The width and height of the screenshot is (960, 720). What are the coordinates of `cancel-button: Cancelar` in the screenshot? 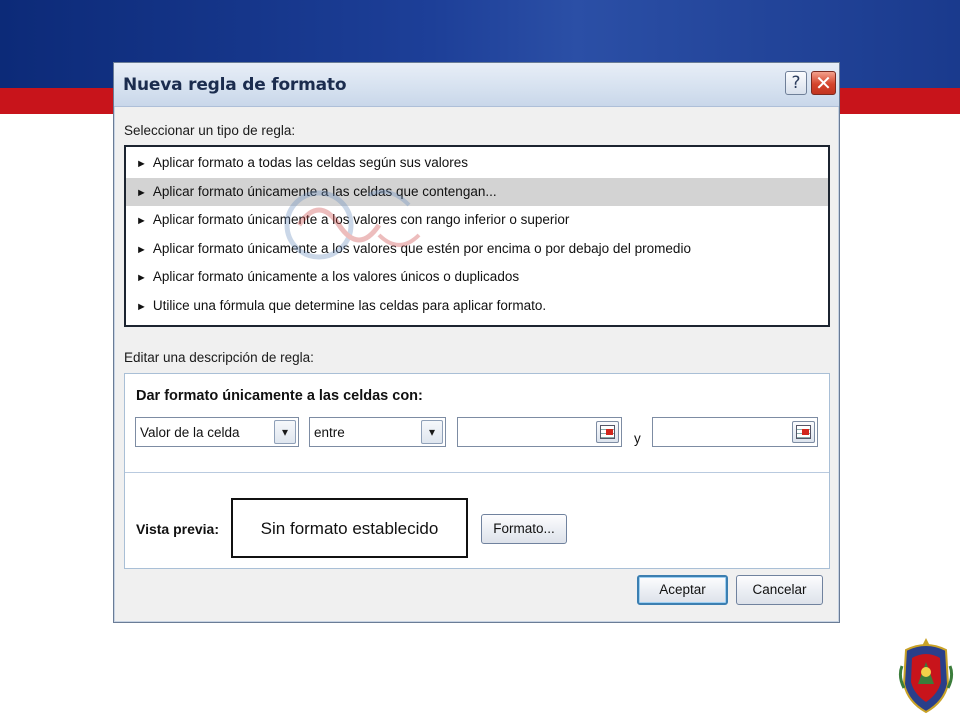 It's located at (779, 590).